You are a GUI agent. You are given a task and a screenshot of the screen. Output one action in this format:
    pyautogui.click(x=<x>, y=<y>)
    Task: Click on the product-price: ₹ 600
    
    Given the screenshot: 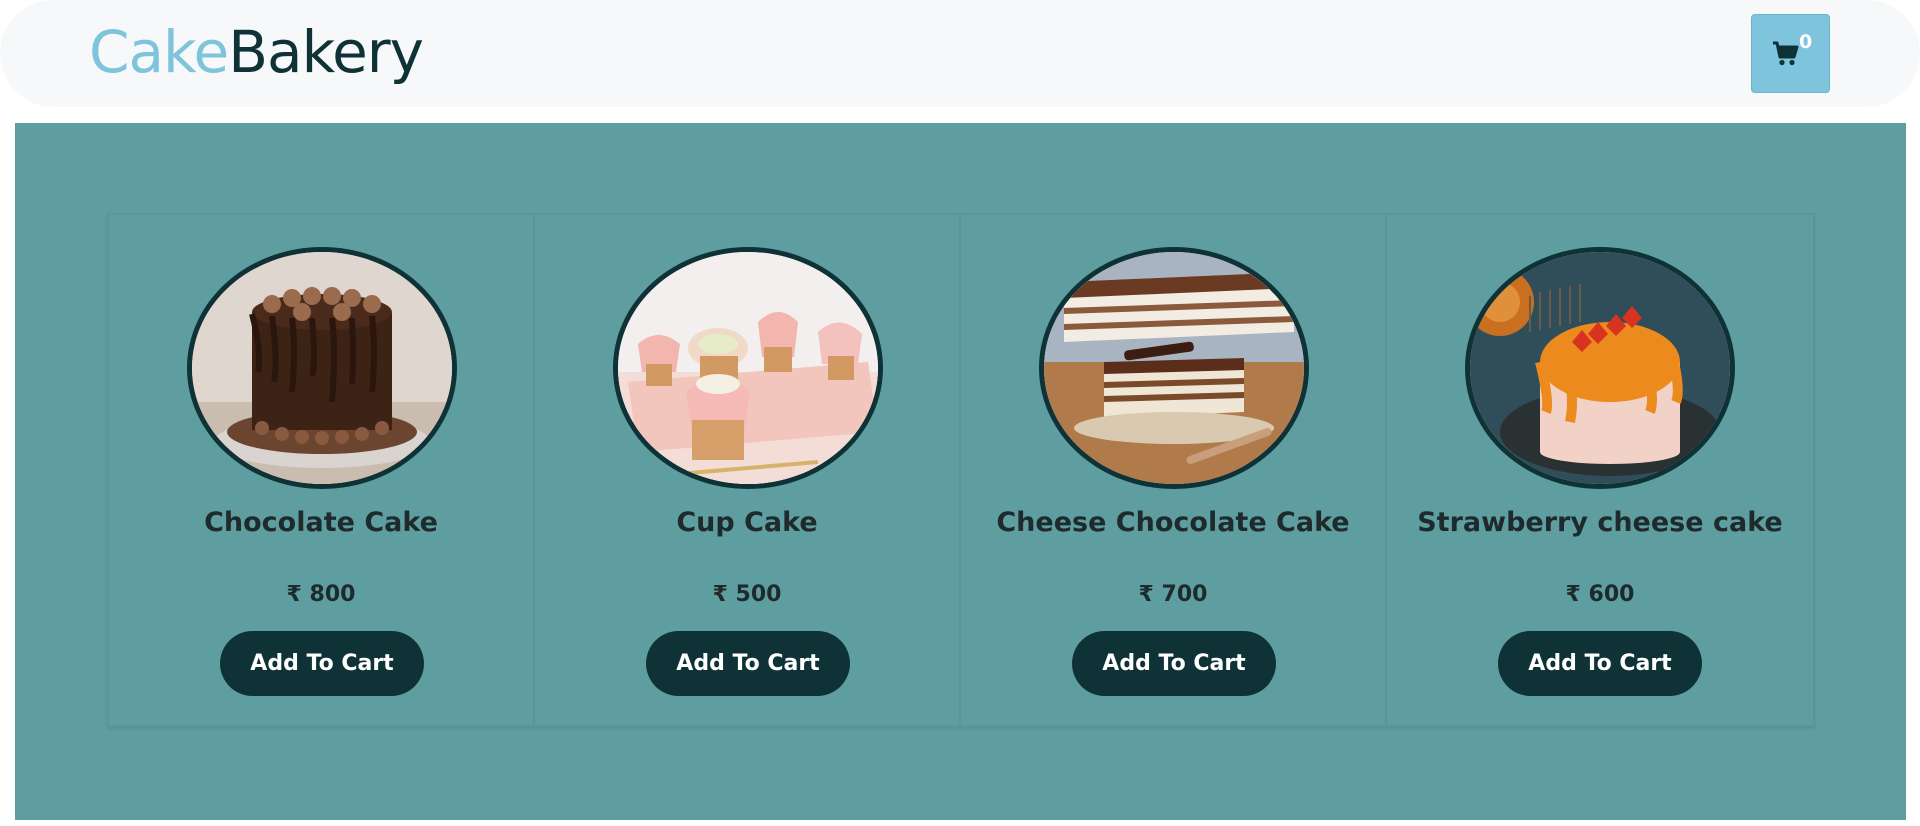 What is the action you would take?
    pyautogui.click(x=1600, y=594)
    